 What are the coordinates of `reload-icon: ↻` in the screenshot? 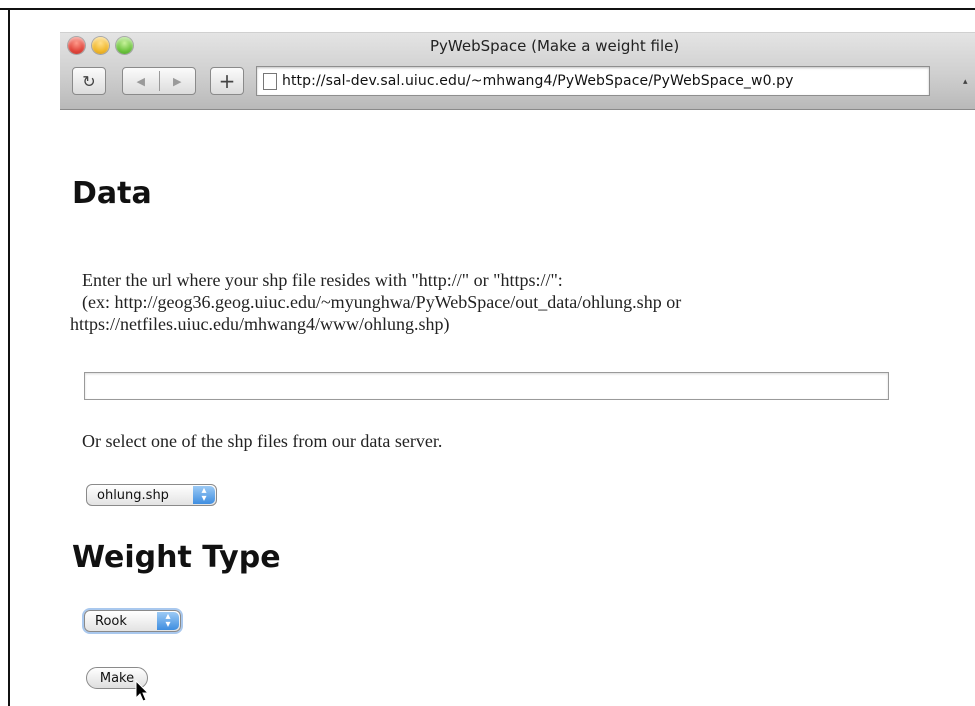 It's located at (89, 81).